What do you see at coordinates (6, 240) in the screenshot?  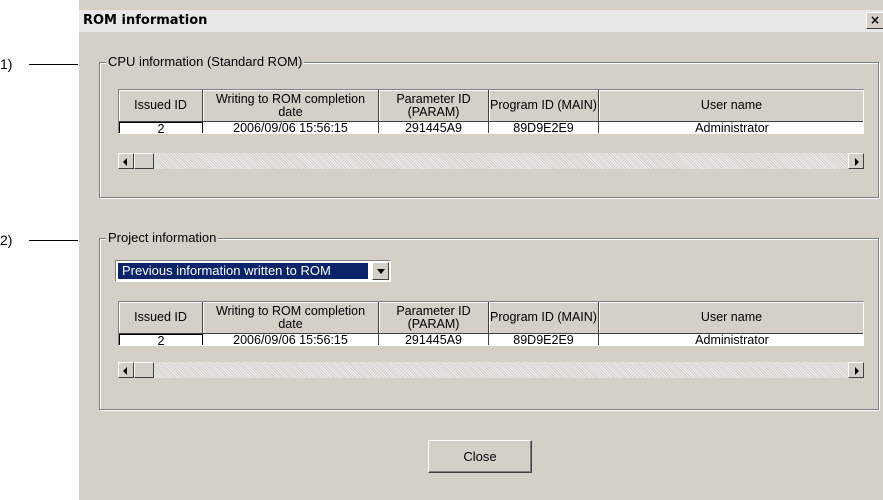 I see `callout-label: 2)` at bounding box center [6, 240].